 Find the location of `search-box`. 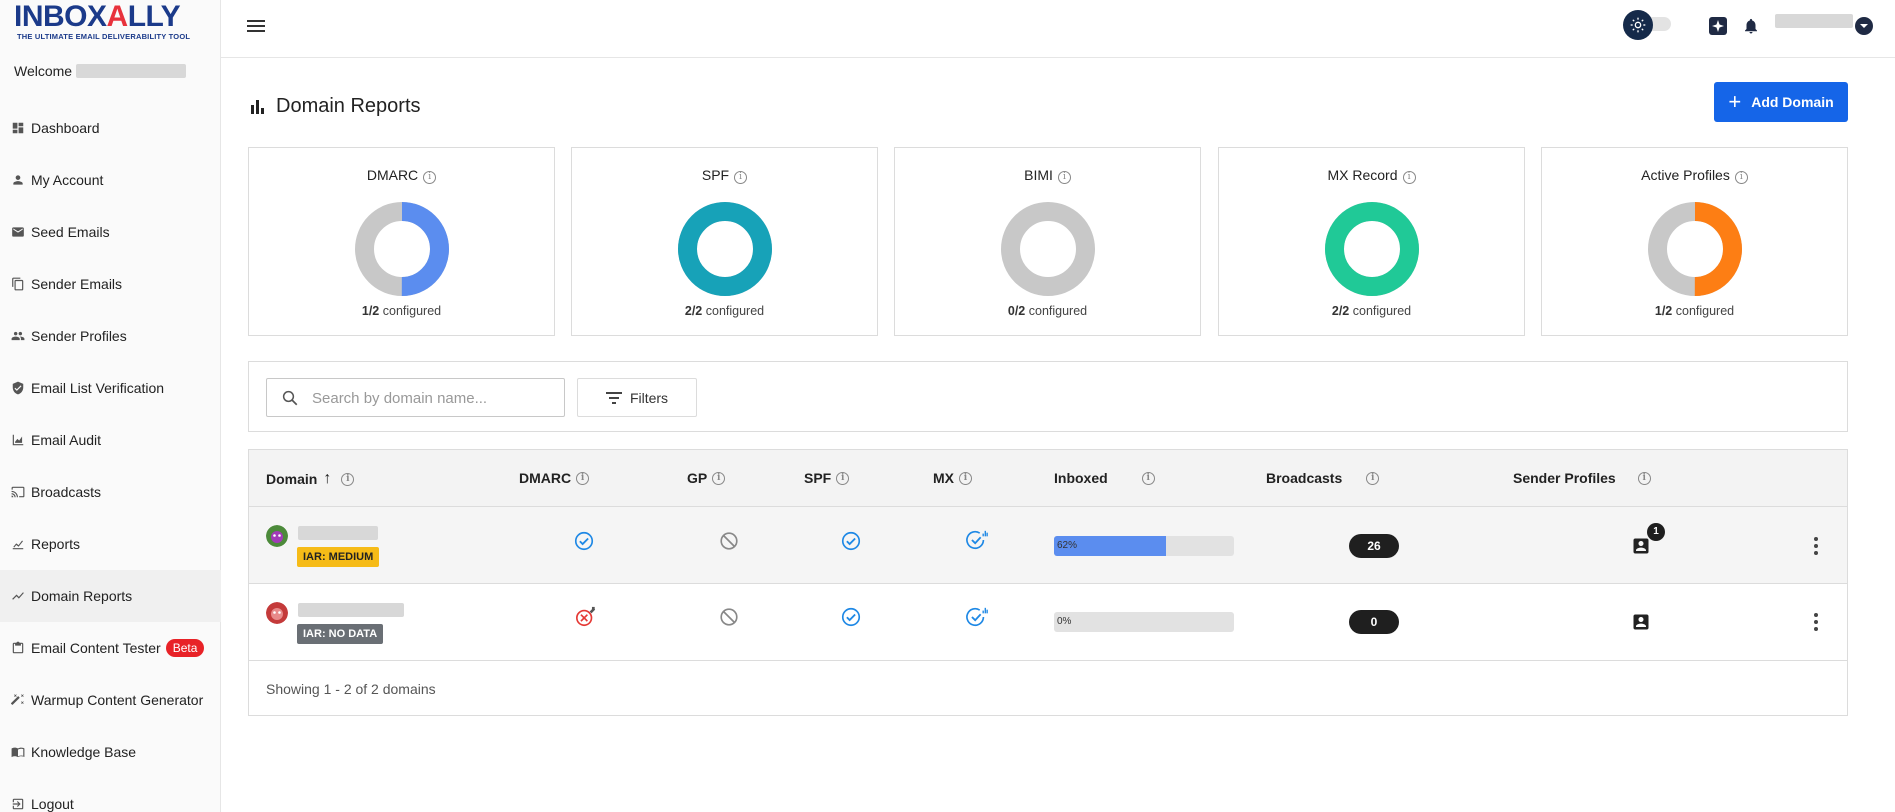

search-box is located at coordinates (415, 397).